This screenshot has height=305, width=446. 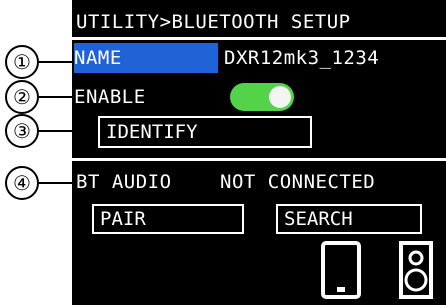 I want to click on callout-3: ③, so click(x=22, y=131).